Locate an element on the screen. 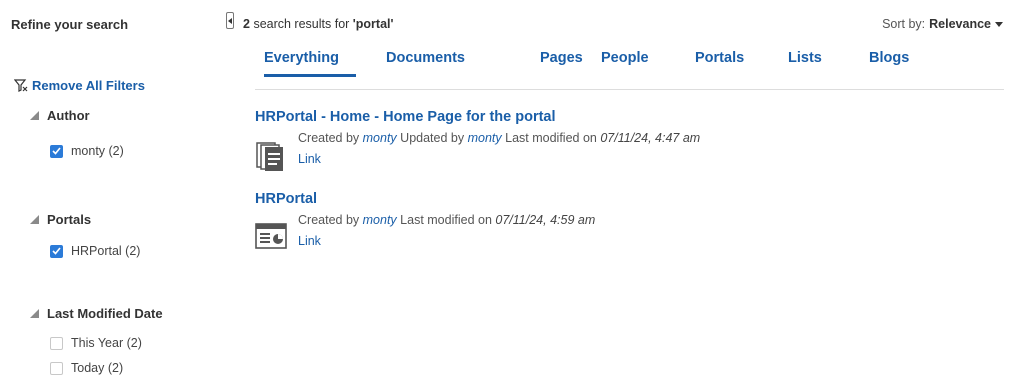 The width and height of the screenshot is (1011, 379). tab-lists: Lists is located at coordinates (805, 58).